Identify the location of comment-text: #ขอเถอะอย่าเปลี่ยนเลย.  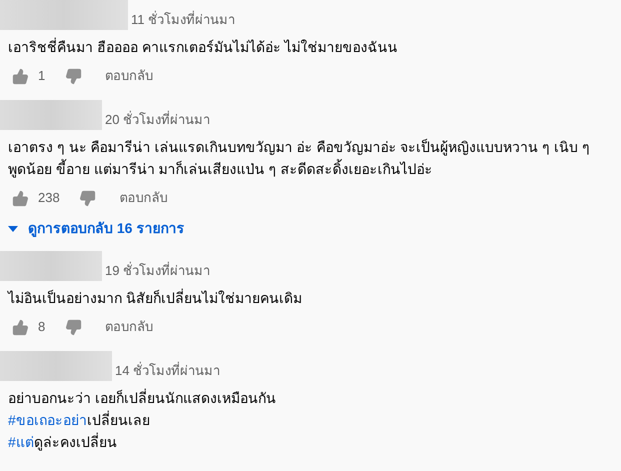
(79, 420).